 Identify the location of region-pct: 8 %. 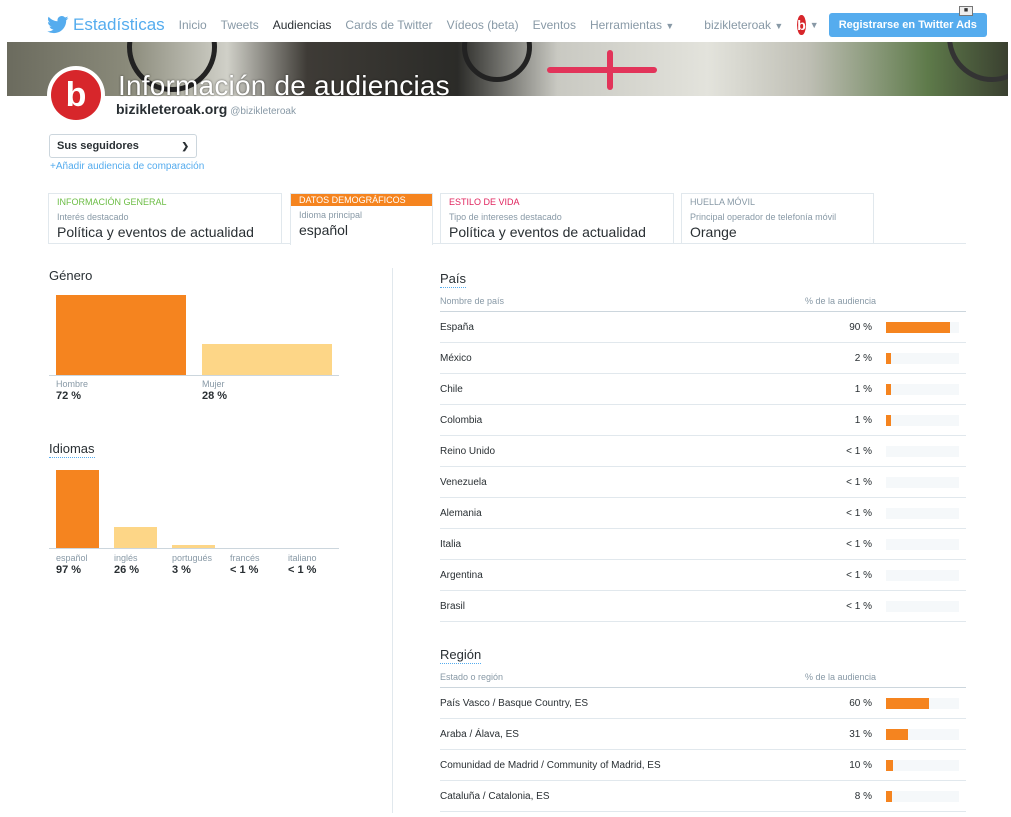
(863, 796).